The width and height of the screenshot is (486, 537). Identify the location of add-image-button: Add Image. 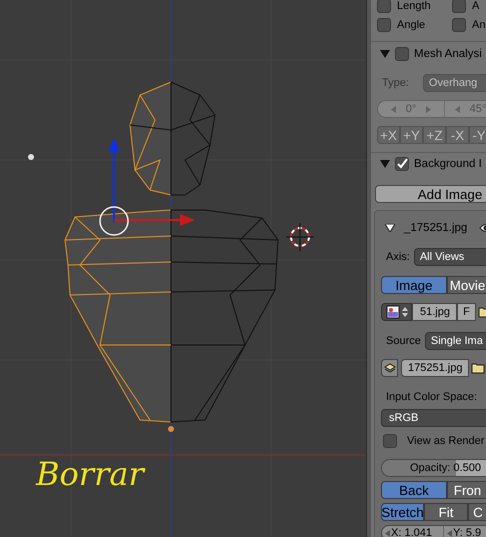
(430, 194).